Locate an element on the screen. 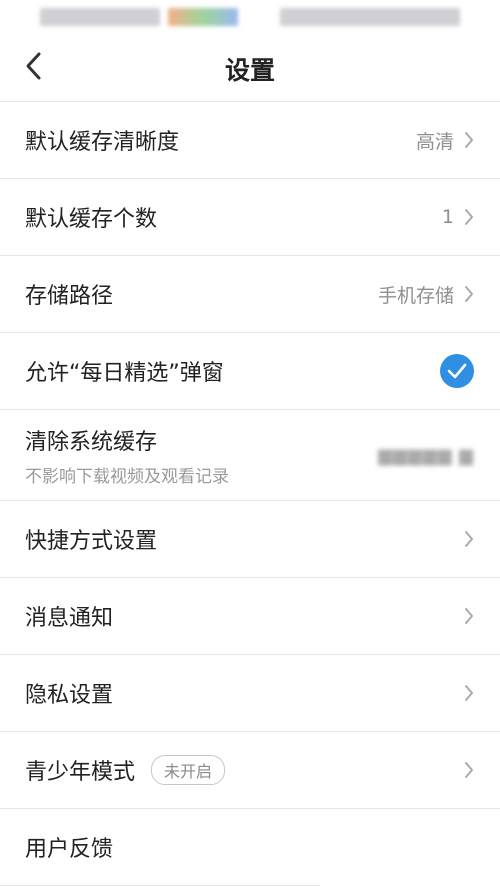  setting-label: 存储路径 is located at coordinates (69, 296).